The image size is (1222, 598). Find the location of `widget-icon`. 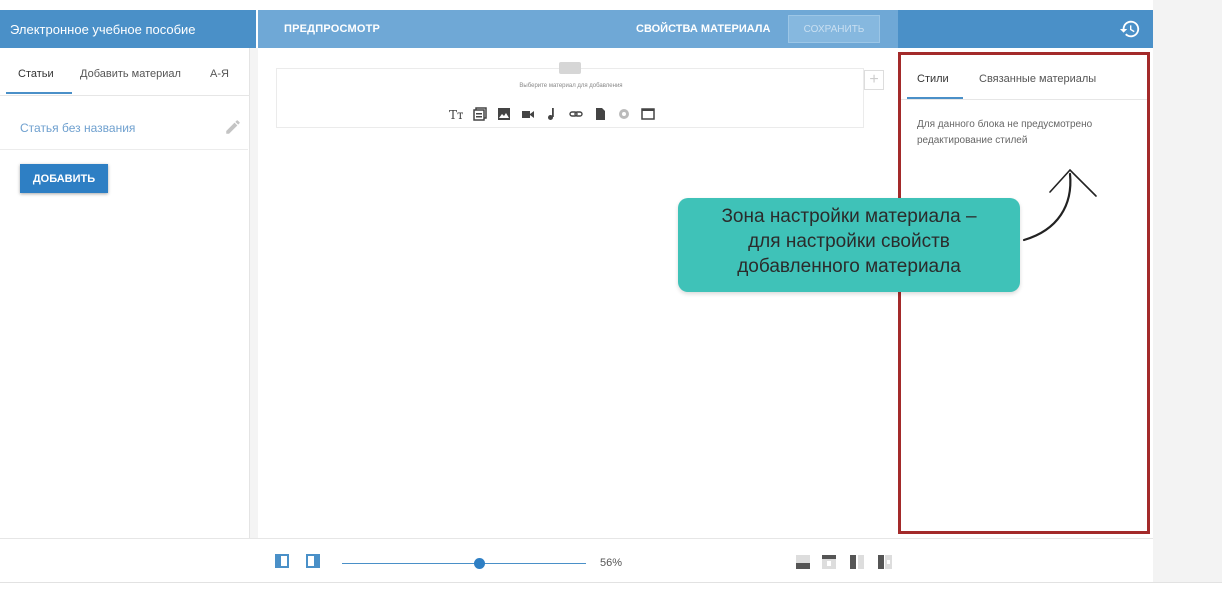

widget-icon is located at coordinates (624, 114).